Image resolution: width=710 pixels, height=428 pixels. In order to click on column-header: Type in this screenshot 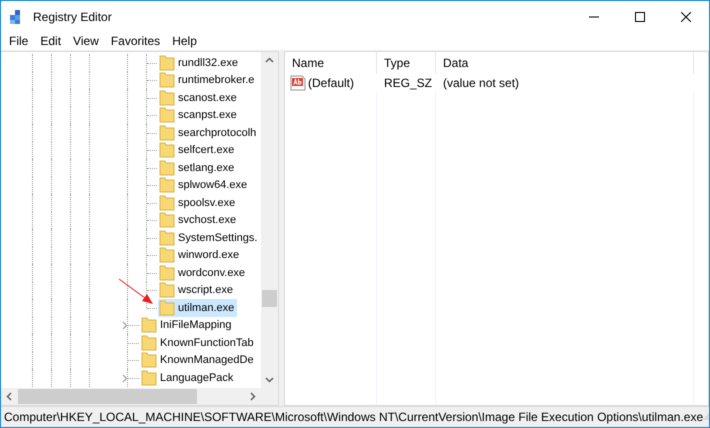, I will do `click(406, 63)`.